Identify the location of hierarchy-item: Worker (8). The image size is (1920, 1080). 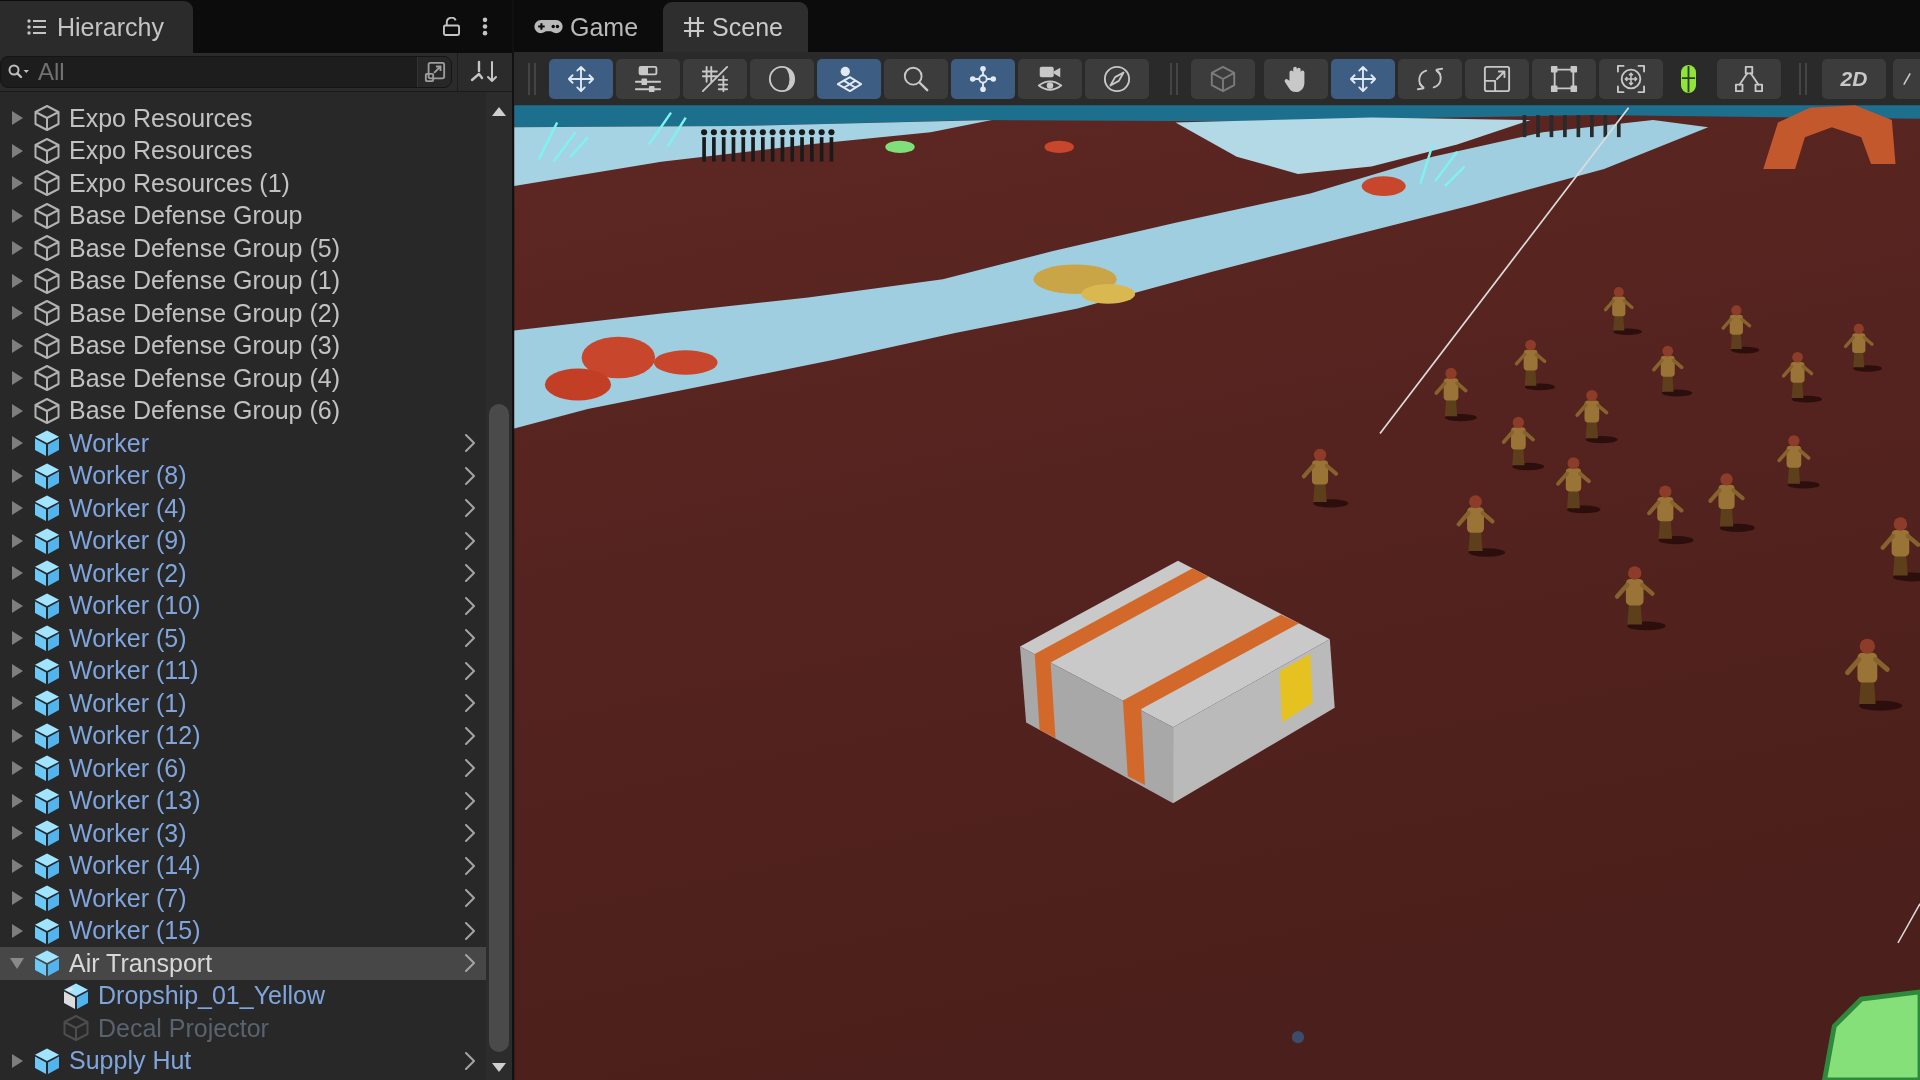
(243, 475).